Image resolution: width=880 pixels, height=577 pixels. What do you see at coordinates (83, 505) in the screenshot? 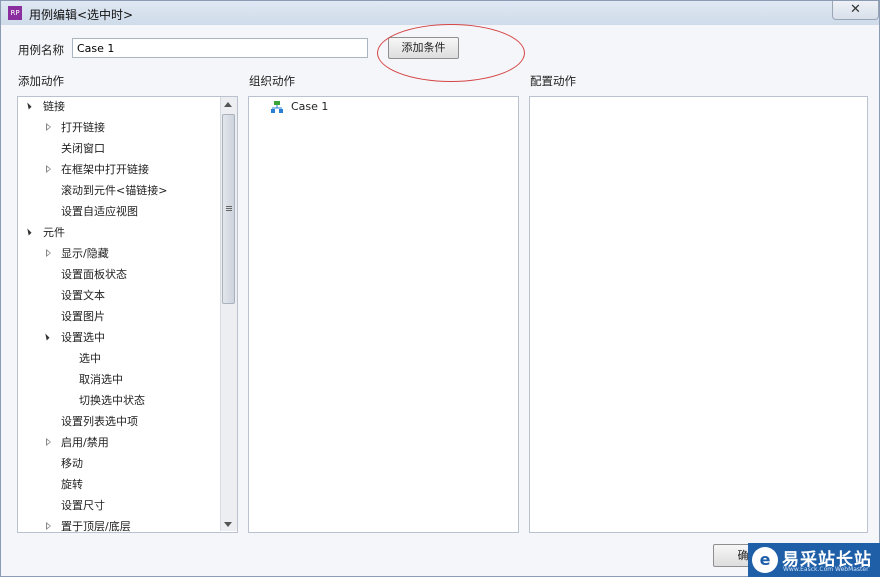
I see `tree-item: 设置尺寸` at bounding box center [83, 505].